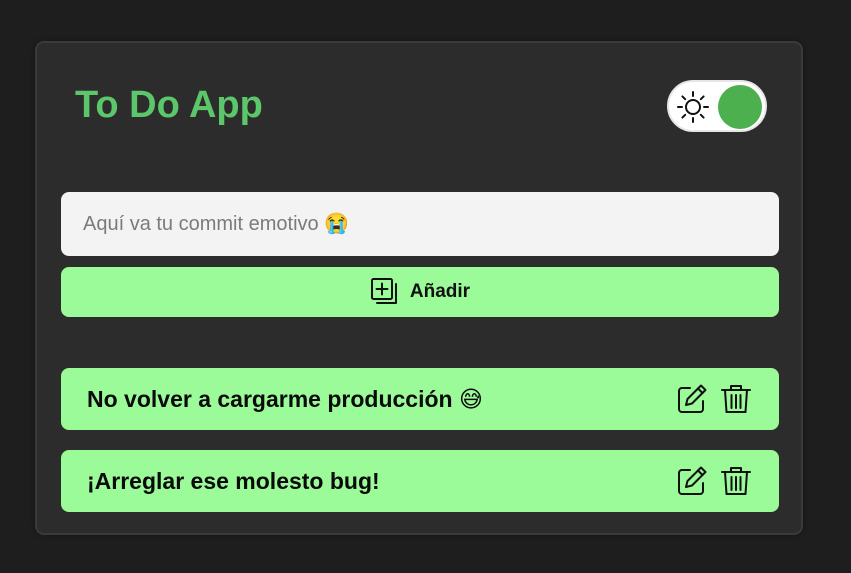 This screenshot has height=573, width=851. Describe the element at coordinates (285, 399) in the screenshot. I see `task-text: No volver a cargarme producción 😅` at that location.